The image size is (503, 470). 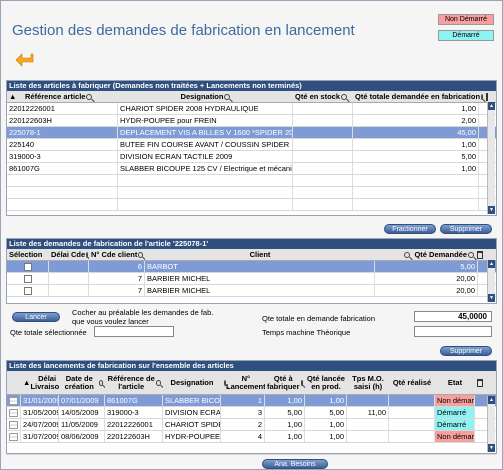 I want to click on col-etat: Etat, so click(x=455, y=382).